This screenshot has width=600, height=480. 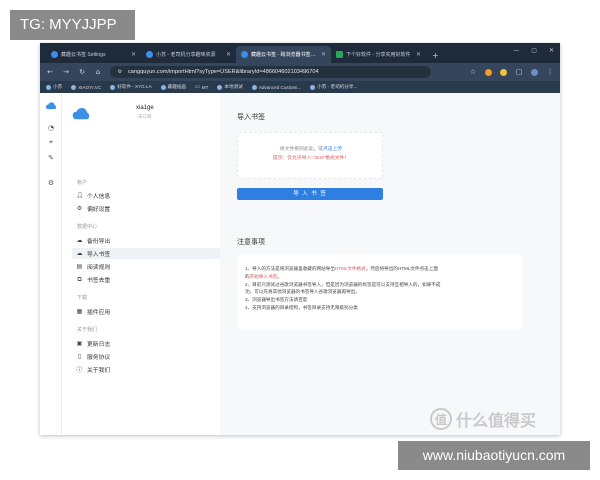 I want to click on click-upload-link: 点击上传, so click(x=332, y=149).